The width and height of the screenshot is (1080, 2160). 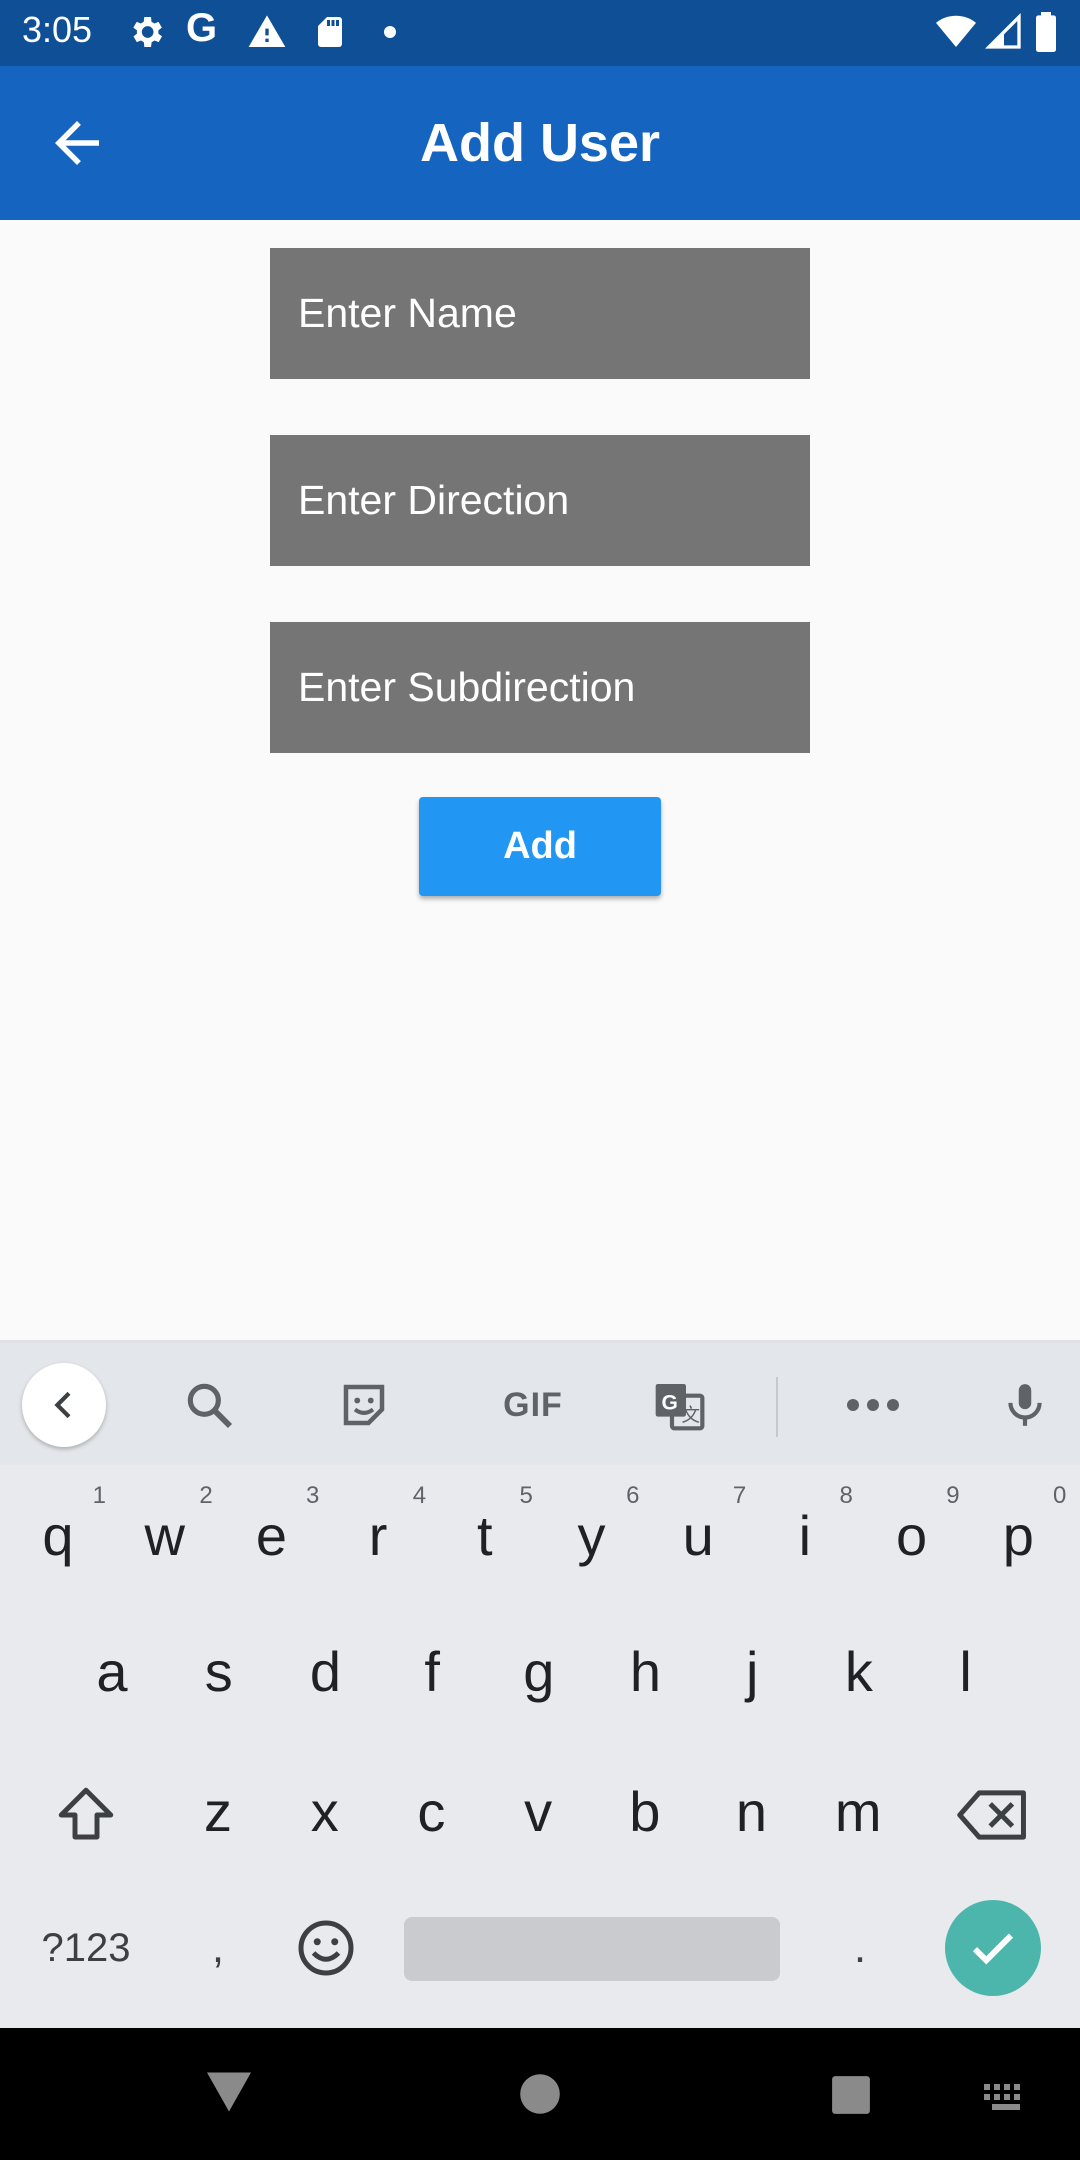 What do you see at coordinates (846, 1495) in the screenshot?
I see `key-hint: 8` at bounding box center [846, 1495].